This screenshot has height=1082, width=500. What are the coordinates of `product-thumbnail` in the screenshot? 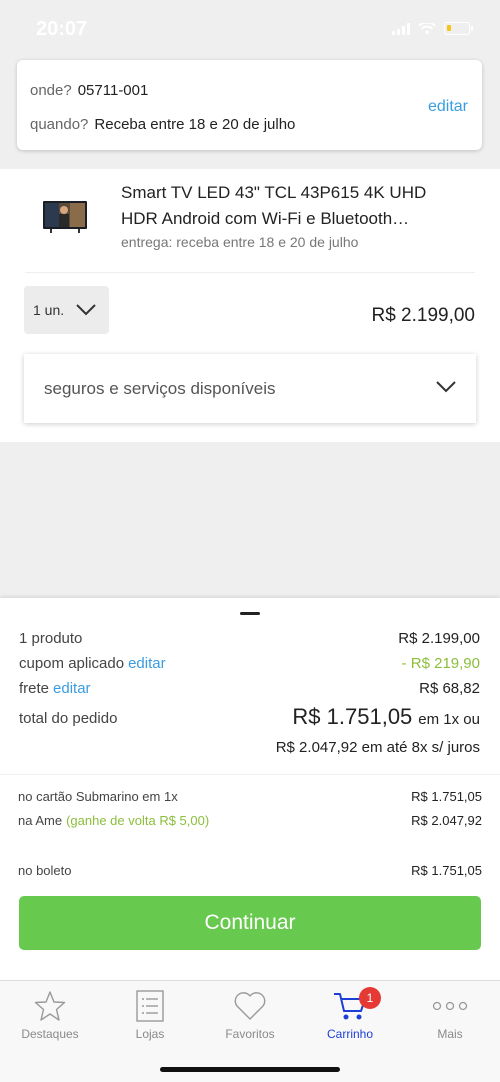 It's located at (65, 218).